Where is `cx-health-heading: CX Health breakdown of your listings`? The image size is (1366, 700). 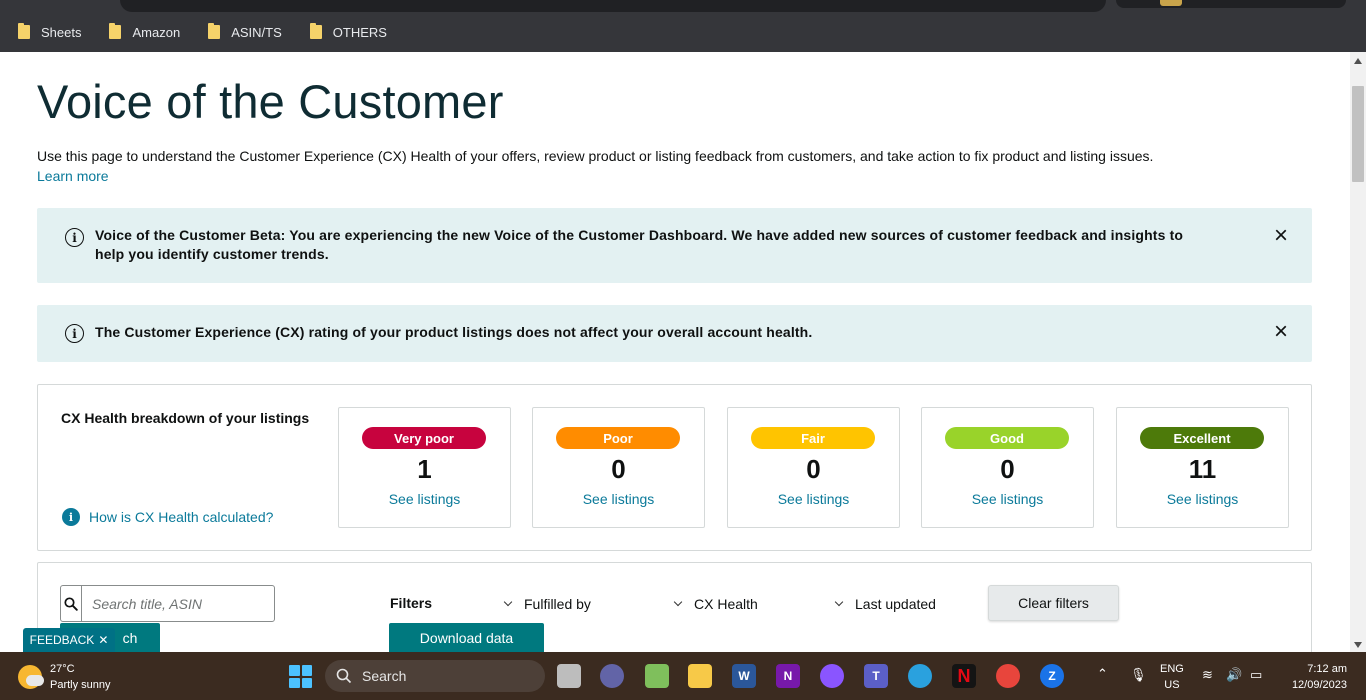
cx-health-heading: CX Health breakdown of your listings is located at coordinates (185, 418).